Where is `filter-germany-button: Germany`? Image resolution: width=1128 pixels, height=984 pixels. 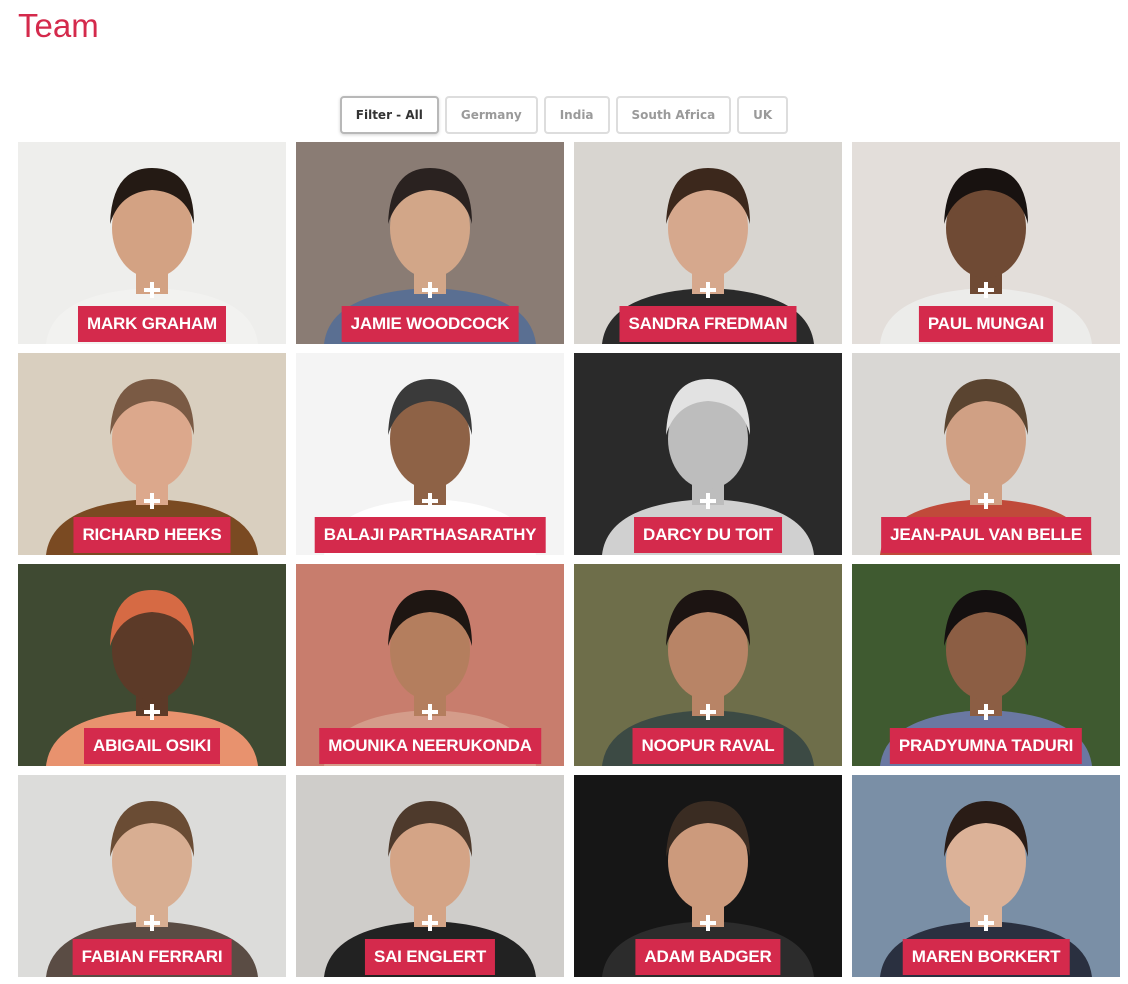 filter-germany-button: Germany is located at coordinates (491, 115).